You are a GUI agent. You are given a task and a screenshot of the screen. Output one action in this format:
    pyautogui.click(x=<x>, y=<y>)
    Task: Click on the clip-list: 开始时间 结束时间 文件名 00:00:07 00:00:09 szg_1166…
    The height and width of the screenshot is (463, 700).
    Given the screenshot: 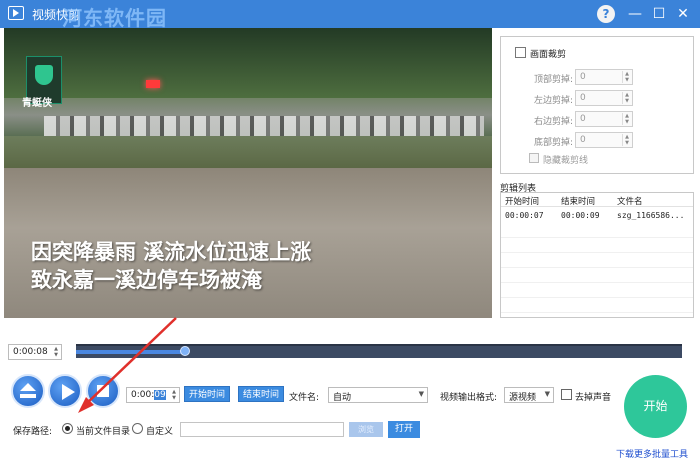 What is the action you would take?
    pyautogui.click(x=597, y=255)
    